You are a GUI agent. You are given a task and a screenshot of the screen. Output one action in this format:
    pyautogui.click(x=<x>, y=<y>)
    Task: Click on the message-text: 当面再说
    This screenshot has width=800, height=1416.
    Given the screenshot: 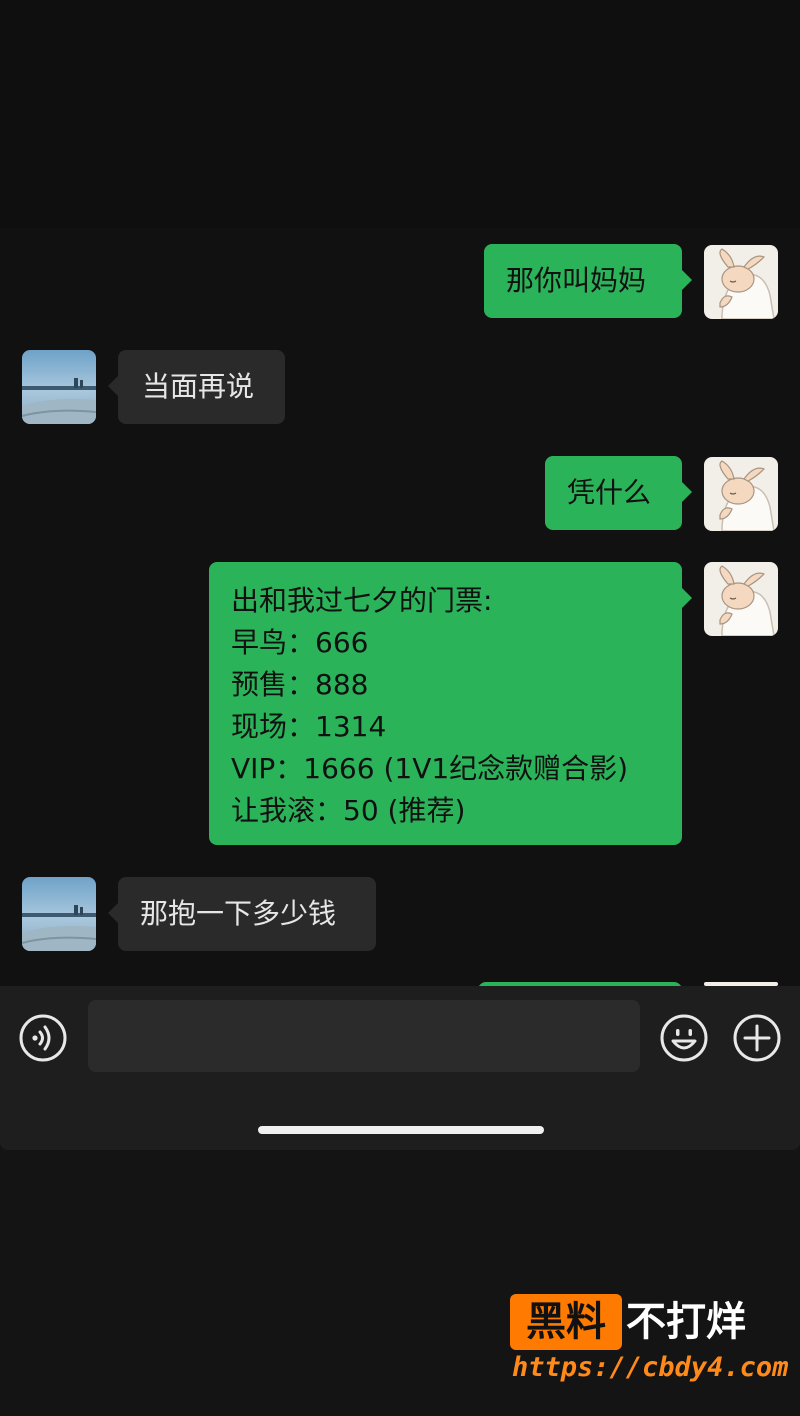 What is the action you would take?
    pyautogui.click(x=198, y=386)
    